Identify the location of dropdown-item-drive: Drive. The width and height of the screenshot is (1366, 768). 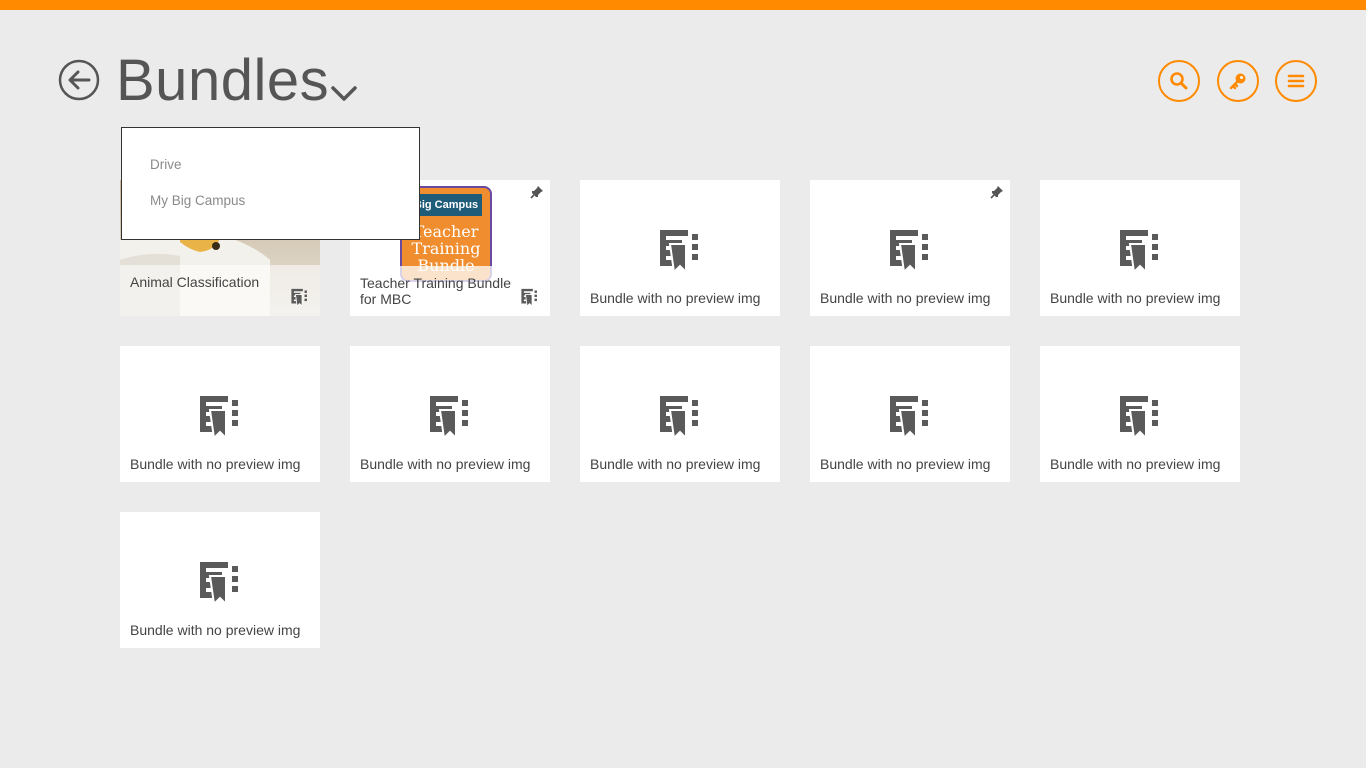
(166, 164).